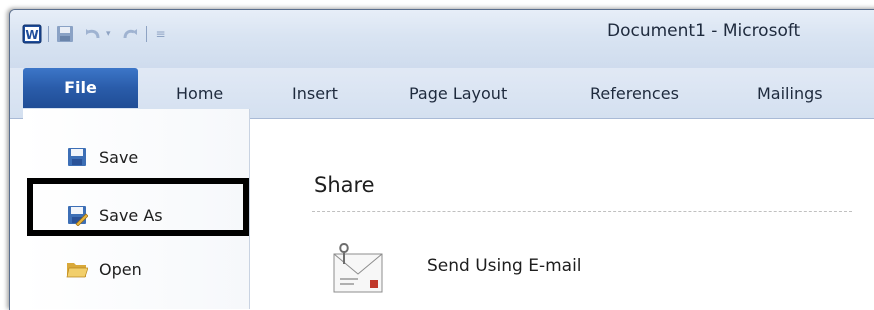 The image size is (874, 310). What do you see at coordinates (634, 94) in the screenshot?
I see `tab-references: References` at bounding box center [634, 94].